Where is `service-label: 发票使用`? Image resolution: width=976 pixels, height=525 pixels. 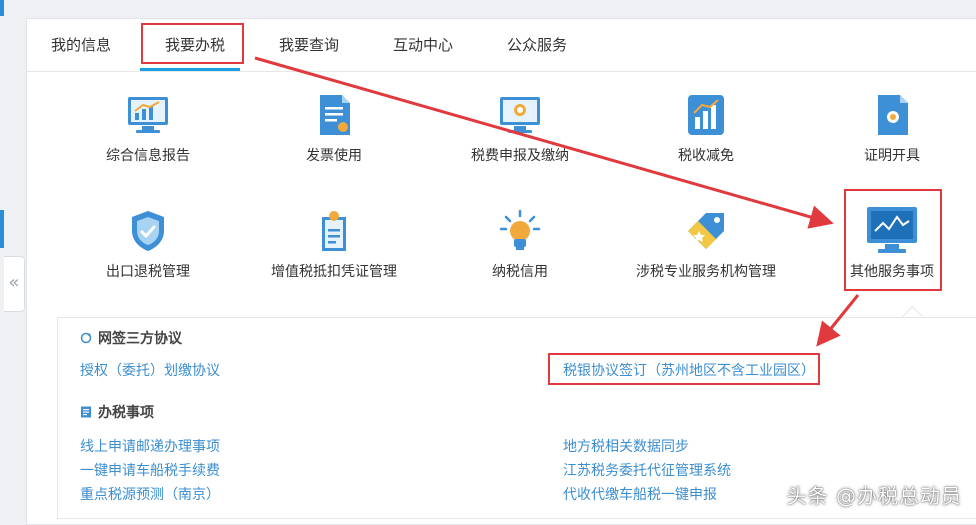 service-label: 发票使用 is located at coordinates (334, 156).